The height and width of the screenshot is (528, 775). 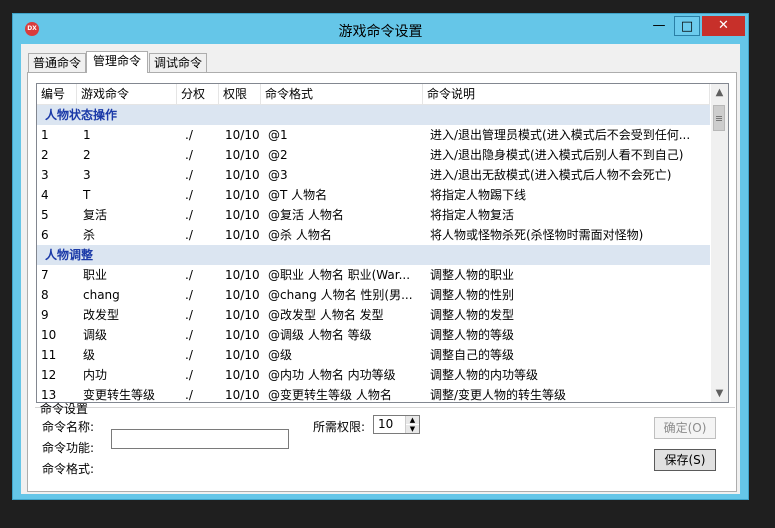 What do you see at coordinates (95, 335) in the screenshot?
I see `cell-command: 调级` at bounding box center [95, 335].